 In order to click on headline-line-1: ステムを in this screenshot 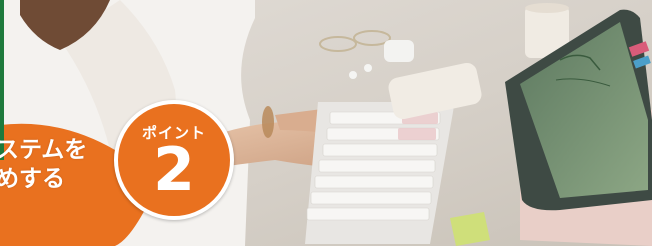, I will do `click(44, 150)`.